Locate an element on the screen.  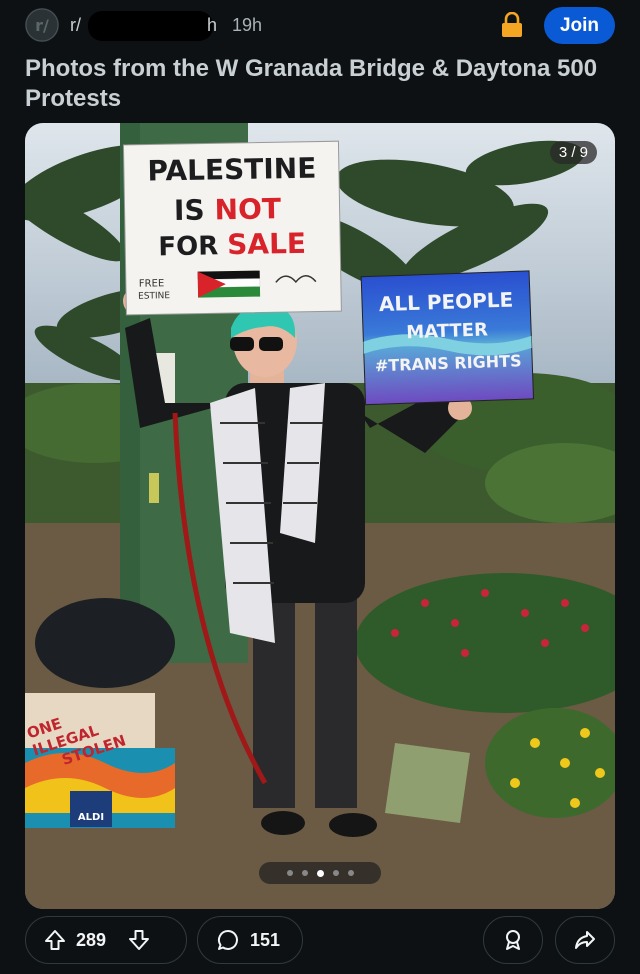
post-header: r/ r/ h 19h Join is located at coordinates (320, 26).